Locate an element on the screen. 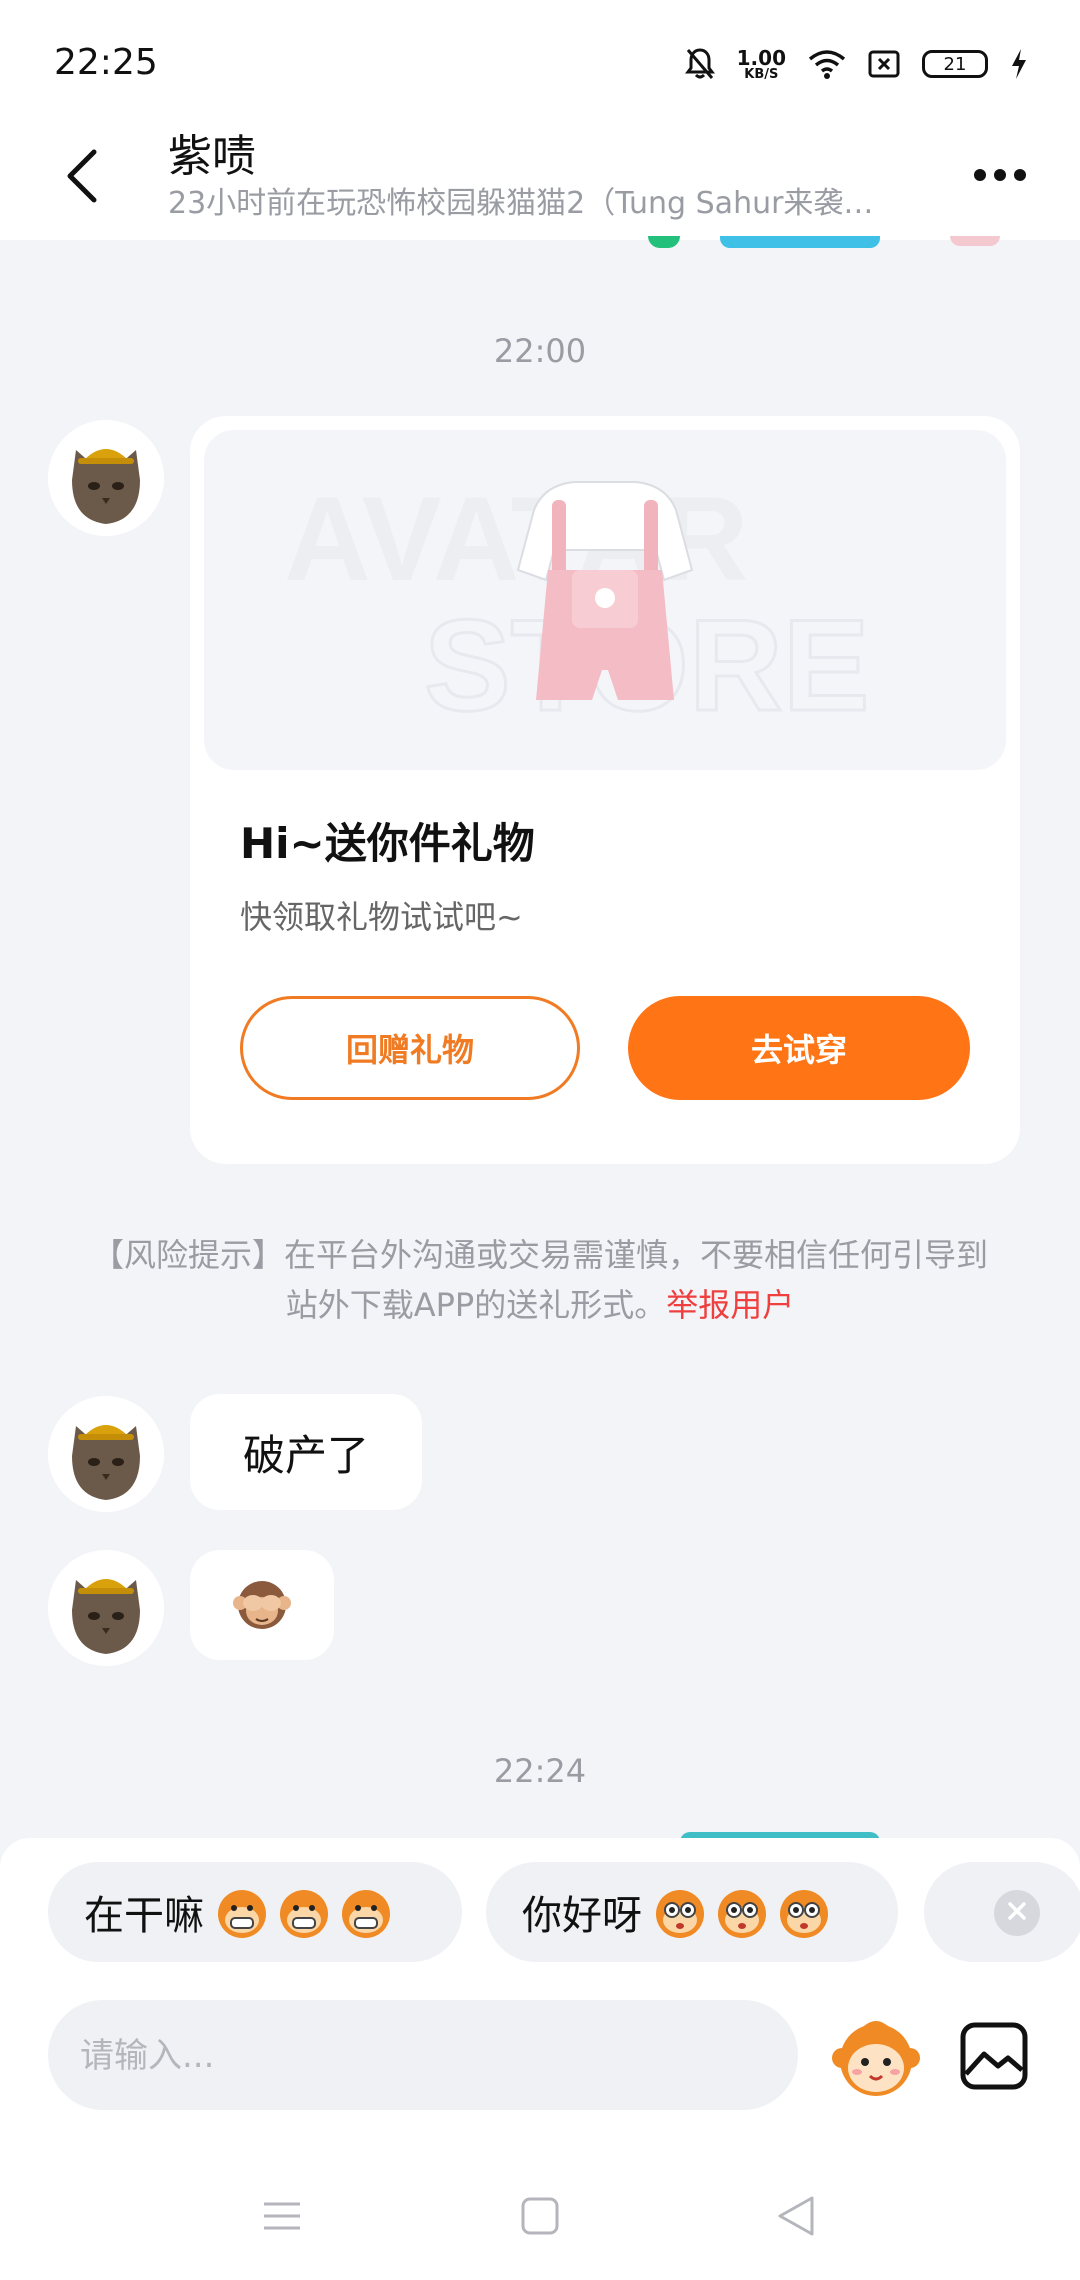  status-bar: 22:25 1.00 KB/S 21 is located at coordinates (540, 60).